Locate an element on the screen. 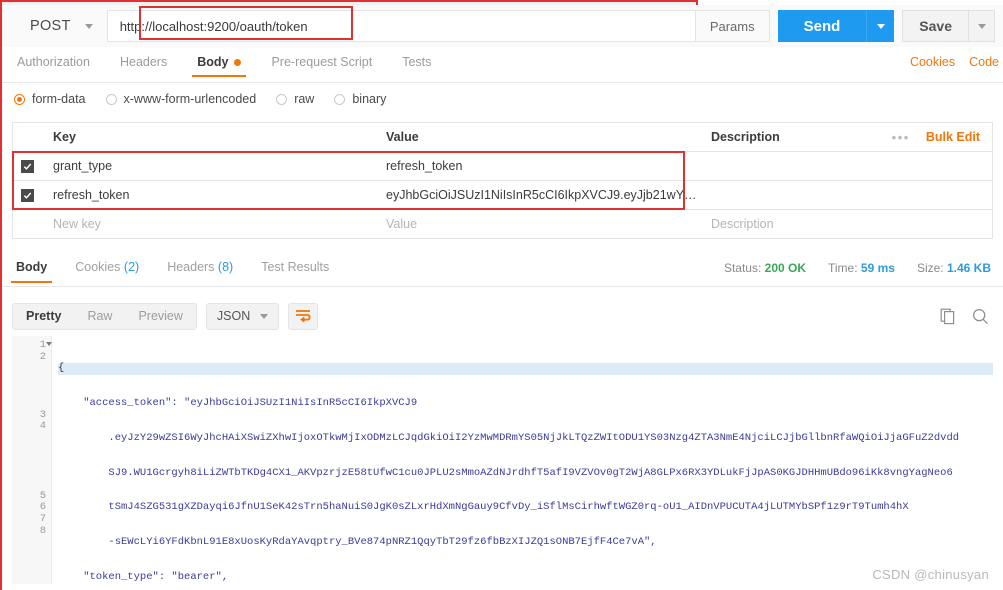 Image resolution: width=1003 pixels, height=590 pixels. search-button is located at coordinates (980, 316).